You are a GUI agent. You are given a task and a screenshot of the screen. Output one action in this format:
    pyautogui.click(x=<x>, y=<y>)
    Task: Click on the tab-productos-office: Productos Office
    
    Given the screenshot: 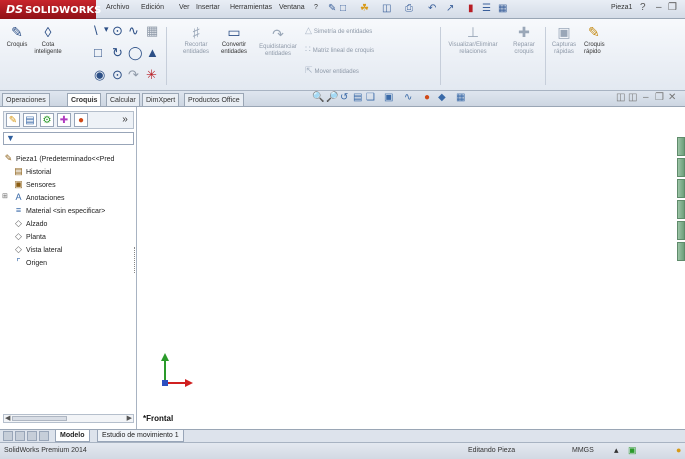 What is the action you would take?
    pyautogui.click(x=214, y=99)
    